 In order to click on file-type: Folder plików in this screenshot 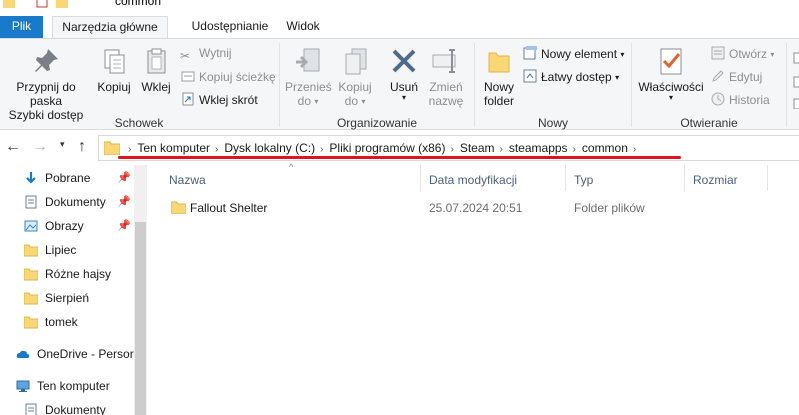, I will do `click(609, 208)`.